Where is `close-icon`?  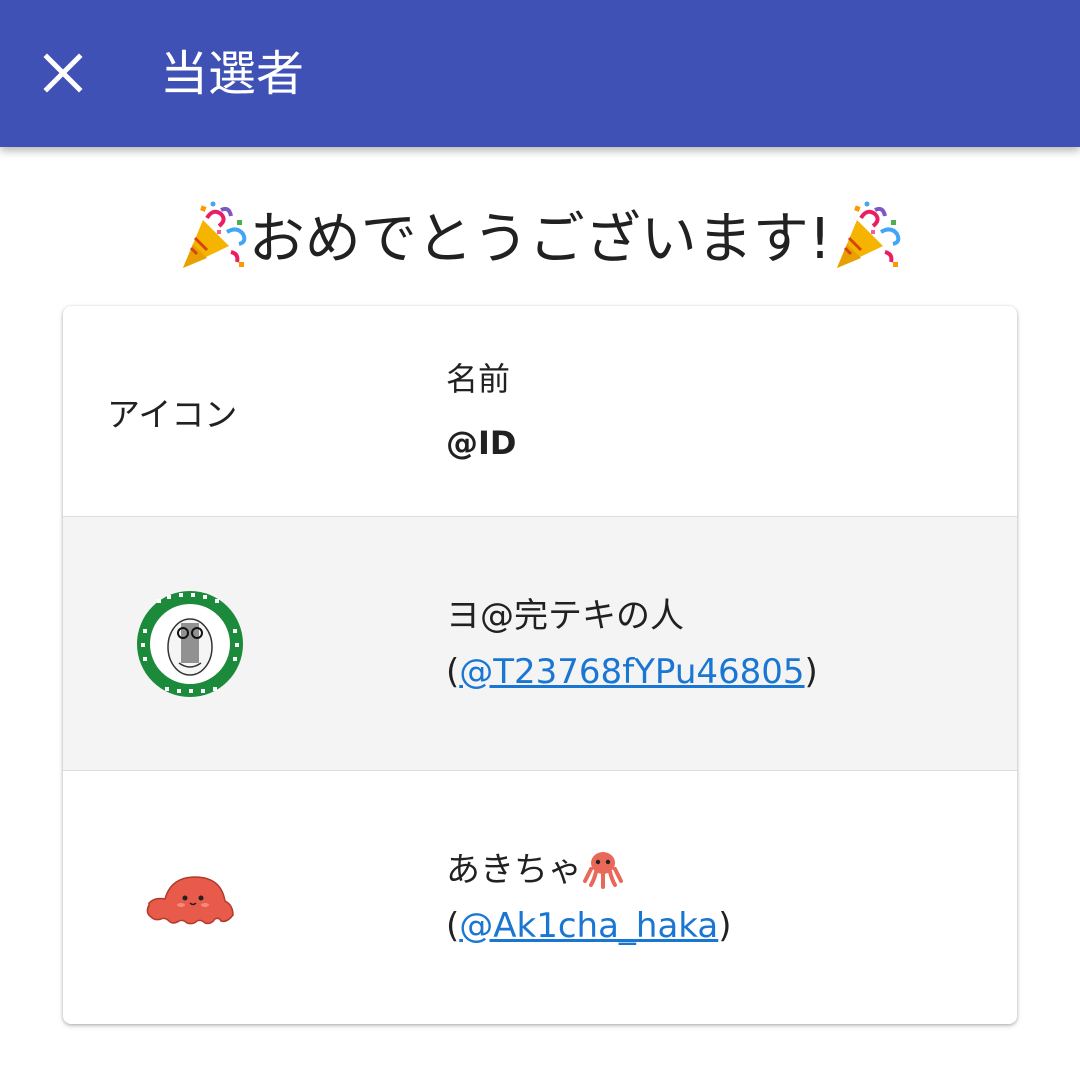
close-icon is located at coordinates (63, 73).